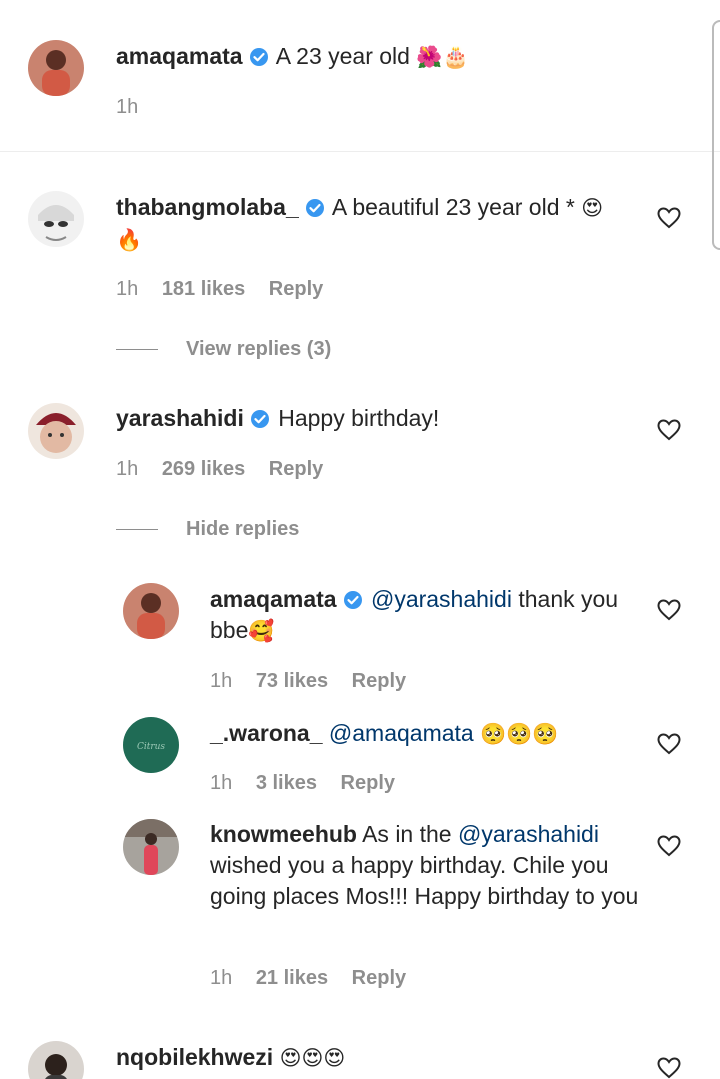 This screenshot has width=720, height=1079. What do you see at coordinates (359, 418) in the screenshot?
I see `comment-message: Happy birthday!` at bounding box center [359, 418].